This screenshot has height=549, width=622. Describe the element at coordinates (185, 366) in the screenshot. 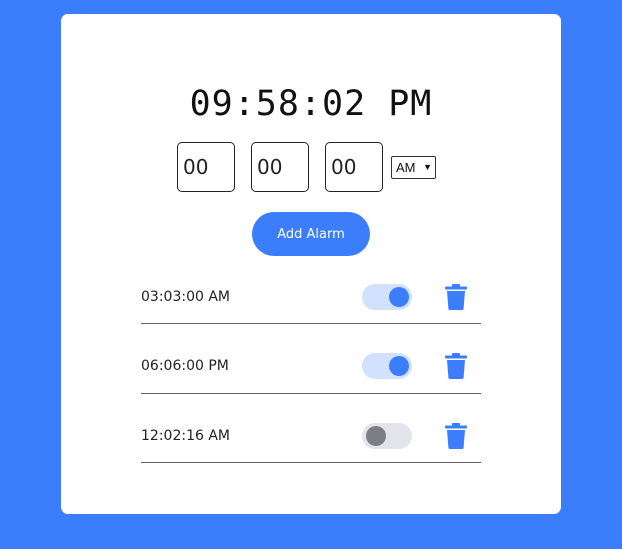

I see `alarm-time: 06:06:00 PM` at that location.